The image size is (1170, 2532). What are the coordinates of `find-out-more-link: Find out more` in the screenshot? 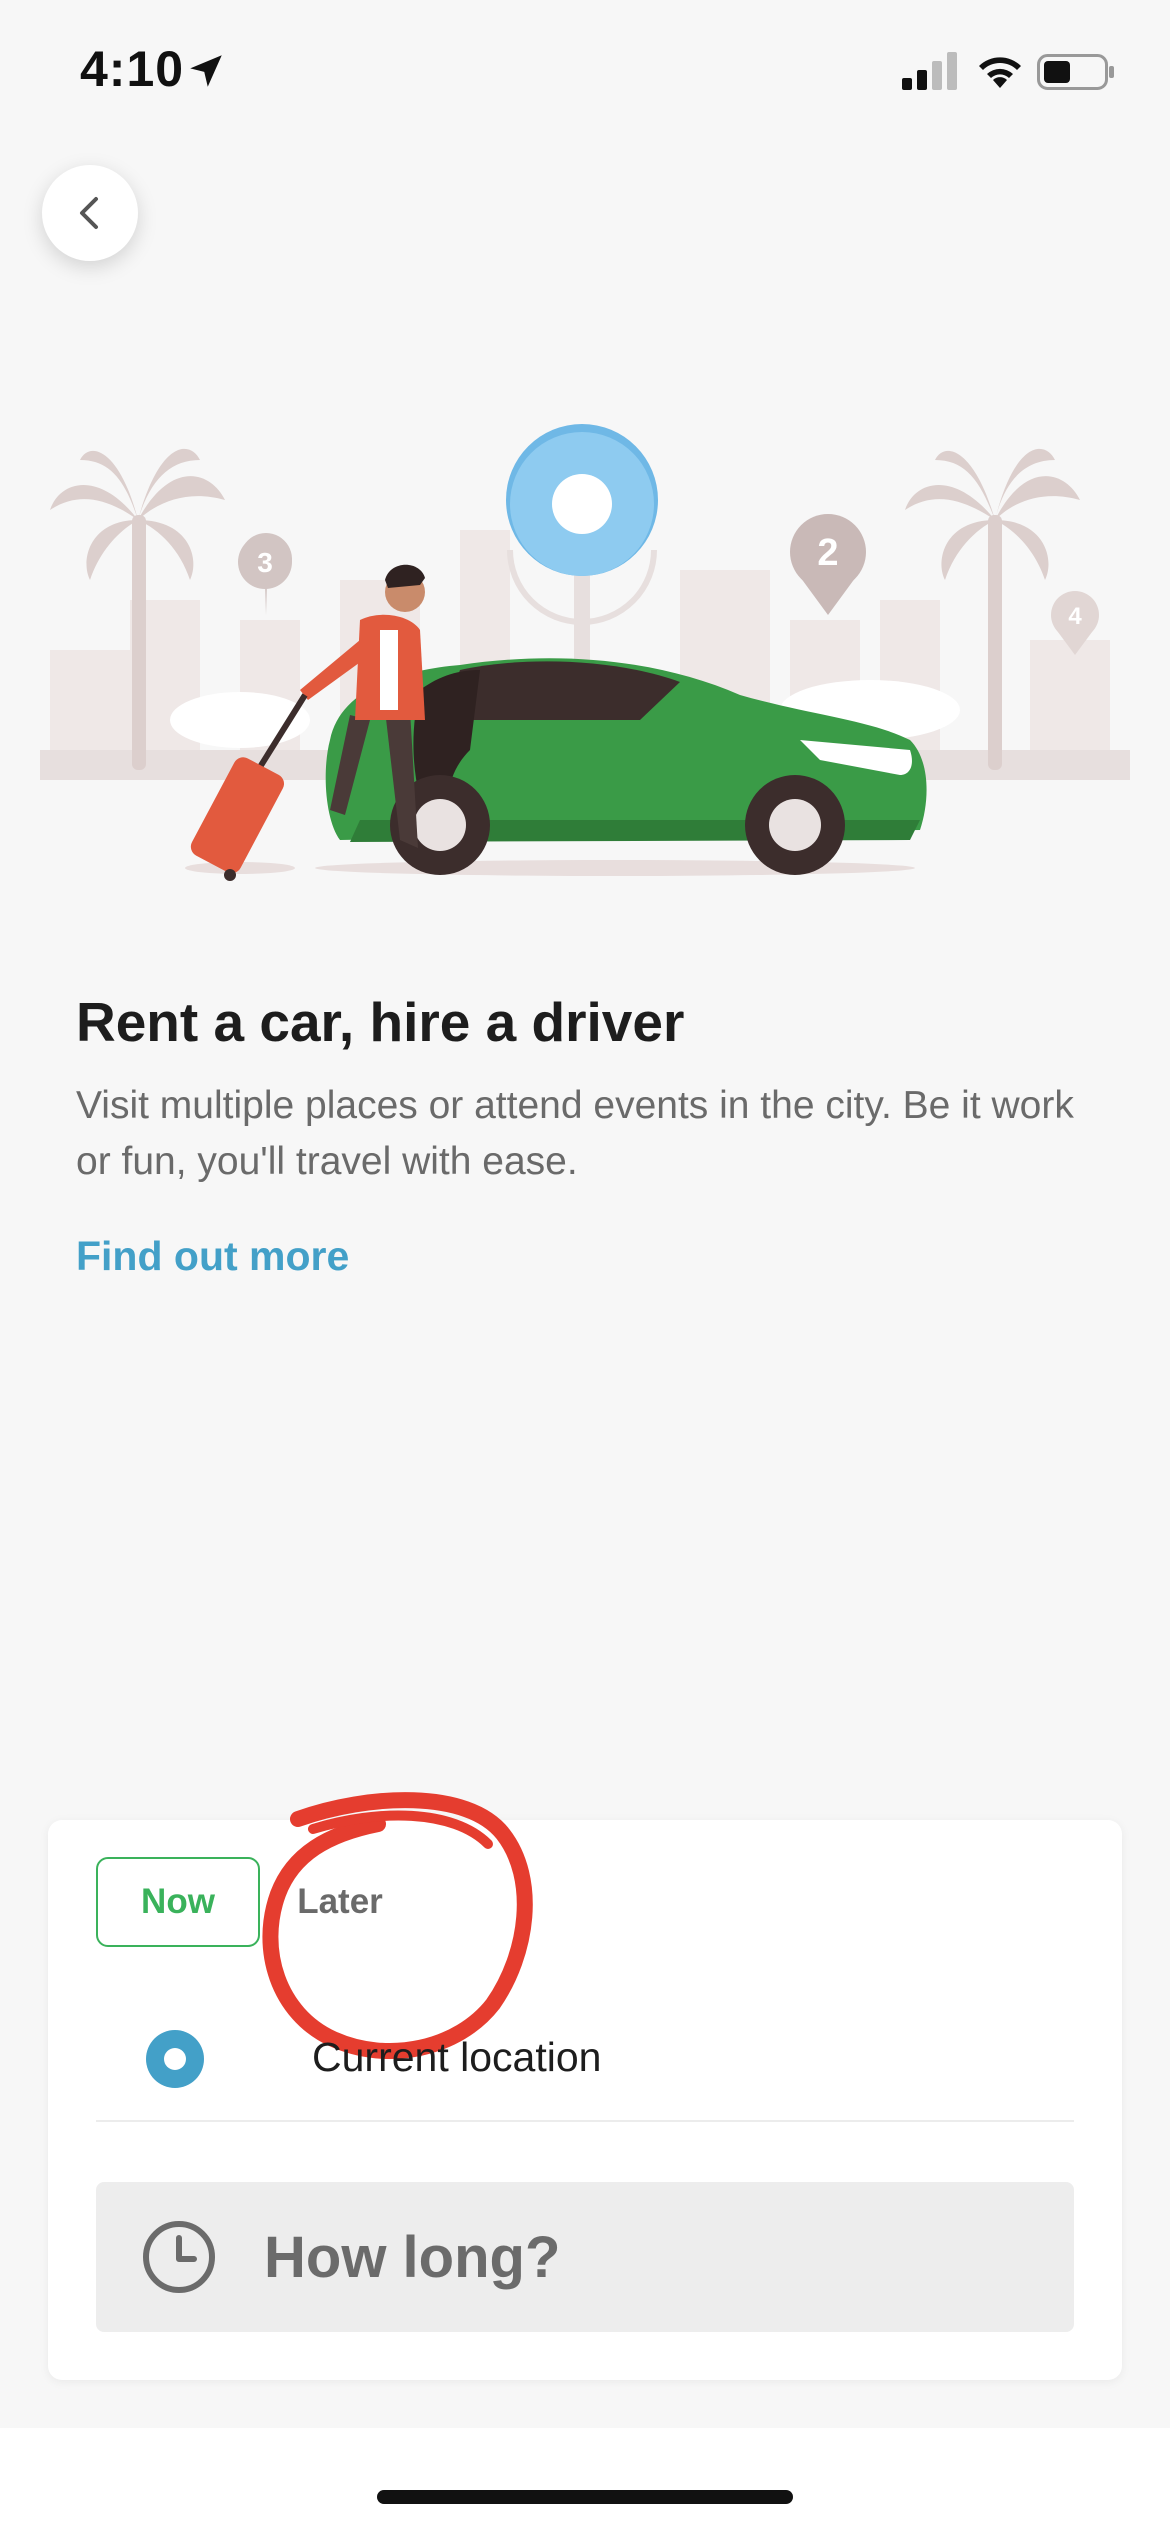 It's located at (212, 1256).